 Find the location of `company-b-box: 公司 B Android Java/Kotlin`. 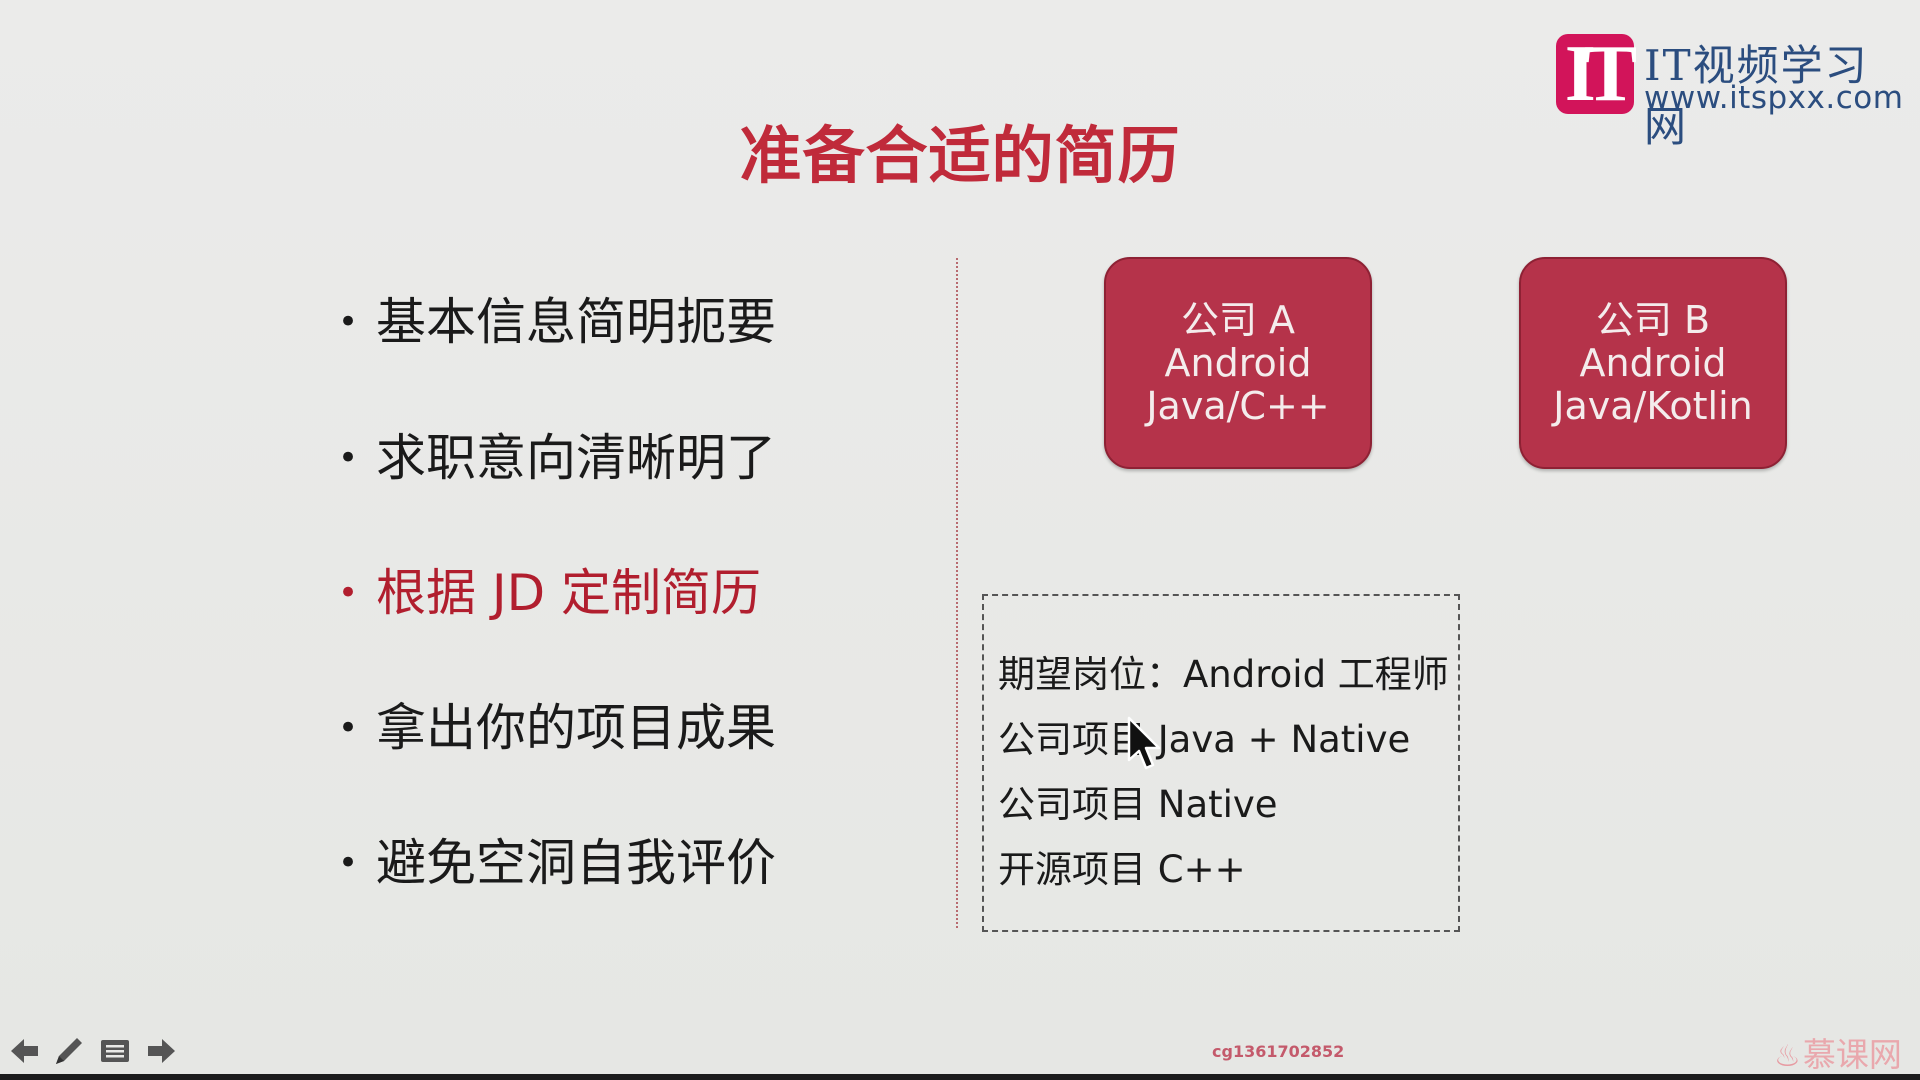

company-b-box: 公司 B Android Java/Kotlin is located at coordinates (1653, 363).